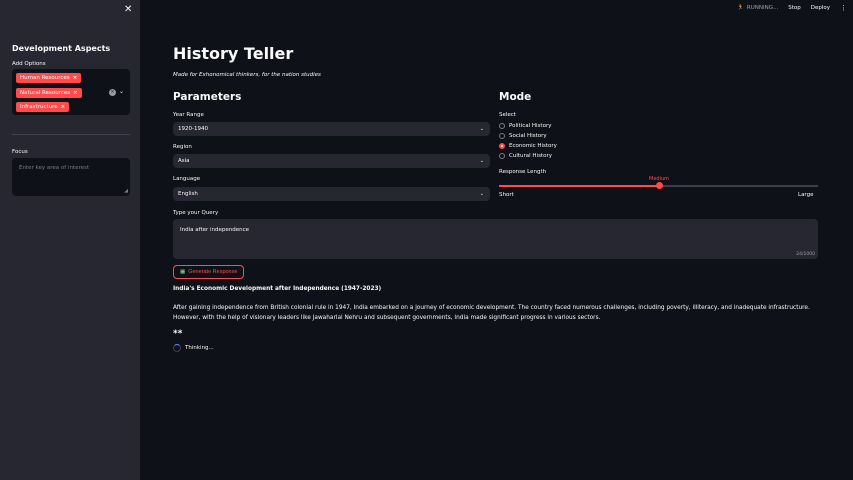  I want to click on radio-label: Social History, so click(528, 136).